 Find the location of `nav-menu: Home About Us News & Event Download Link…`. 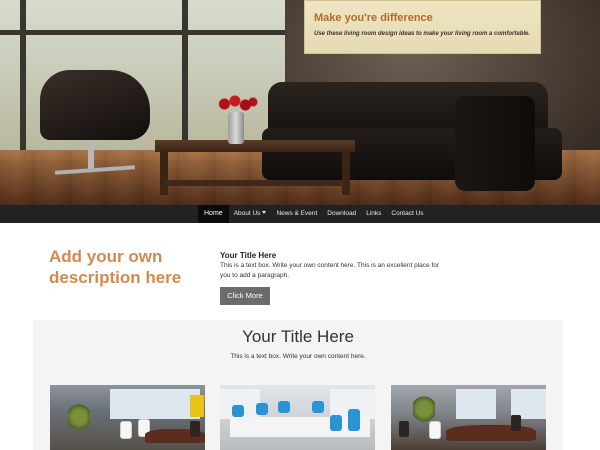

nav-menu: Home About Us News & Event Download Link… is located at coordinates (313, 214).